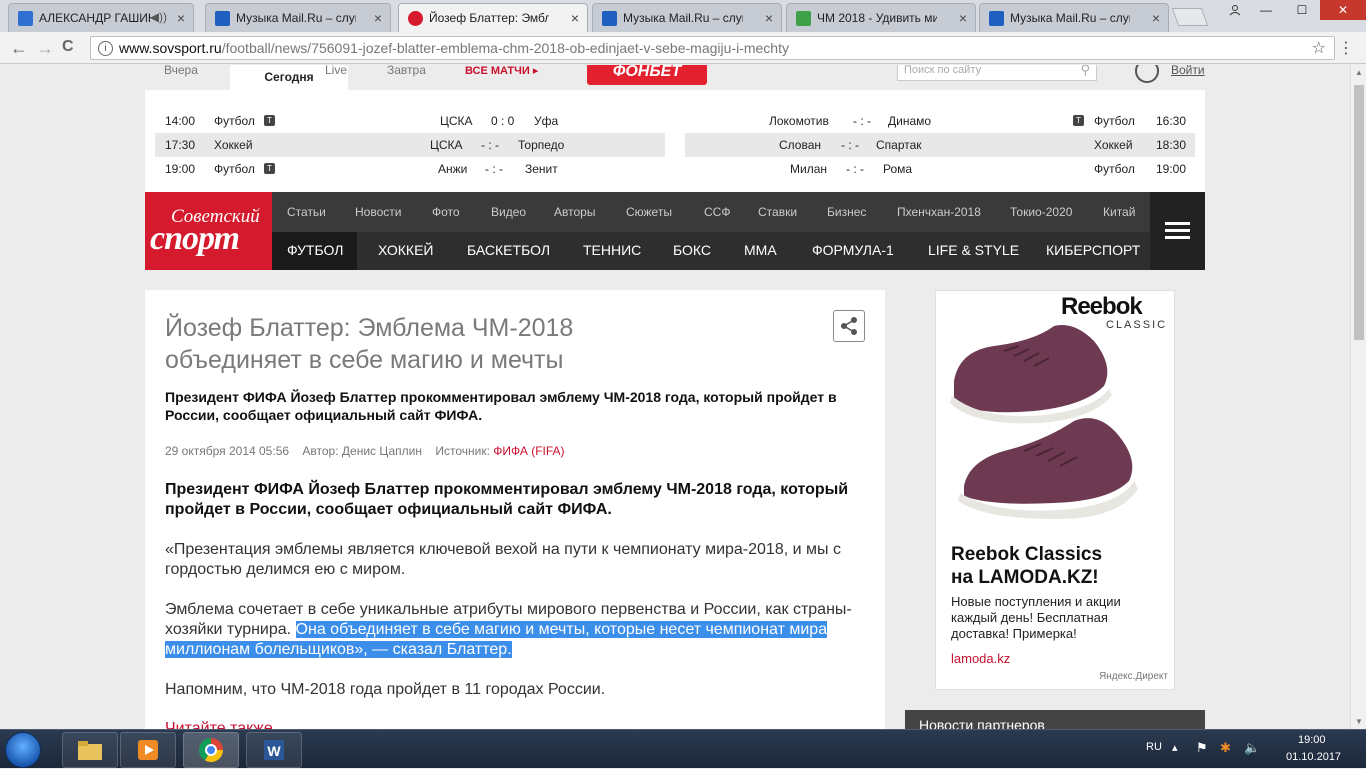 The image size is (1366, 769). What do you see at coordinates (211, 750) in the screenshot?
I see `chrome-icon` at bounding box center [211, 750].